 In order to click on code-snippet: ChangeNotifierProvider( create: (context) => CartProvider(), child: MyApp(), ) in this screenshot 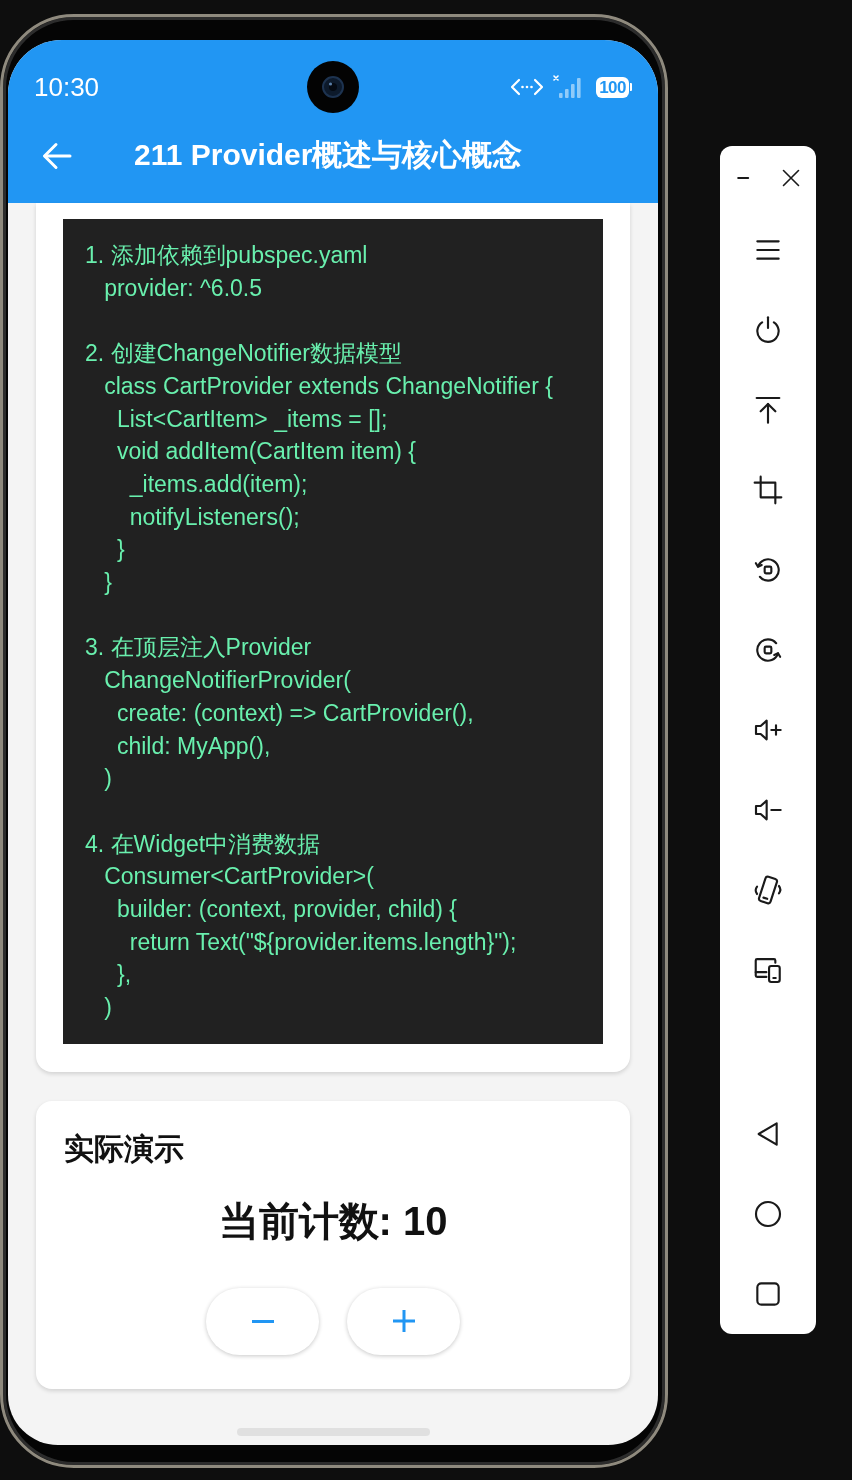, I will do `click(289, 730)`.